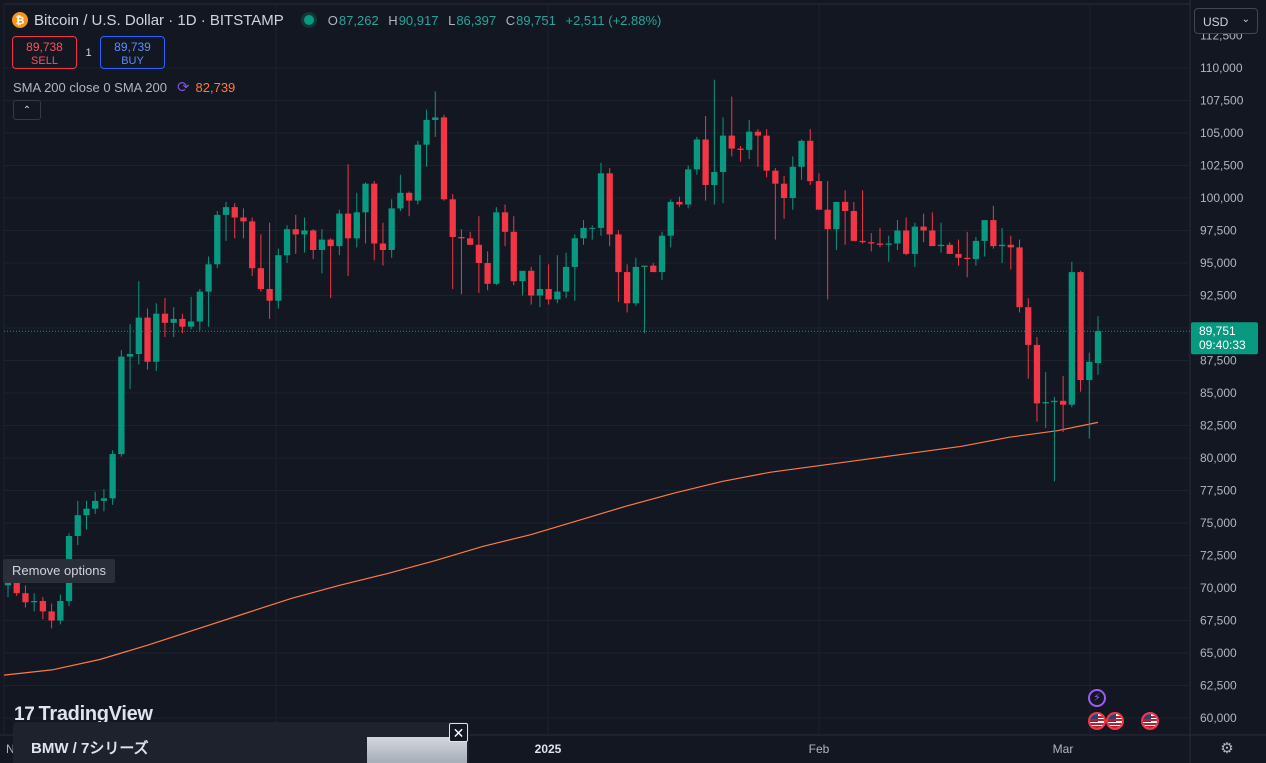 The width and height of the screenshot is (1266, 763). What do you see at coordinates (241, 742) in the screenshot?
I see `ad-banner: BMW / 7シリーズ ✕` at bounding box center [241, 742].